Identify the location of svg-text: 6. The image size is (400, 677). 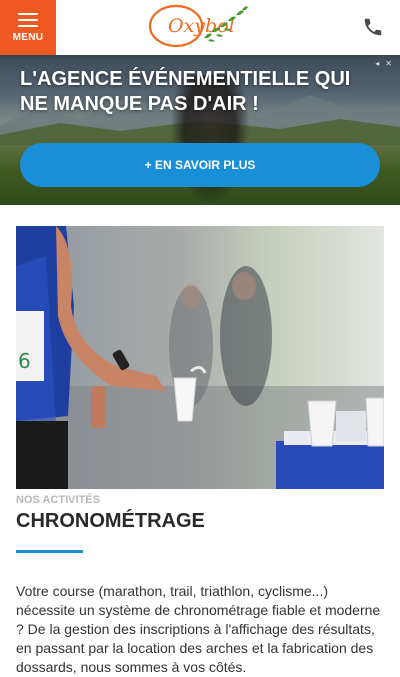
(24, 361).